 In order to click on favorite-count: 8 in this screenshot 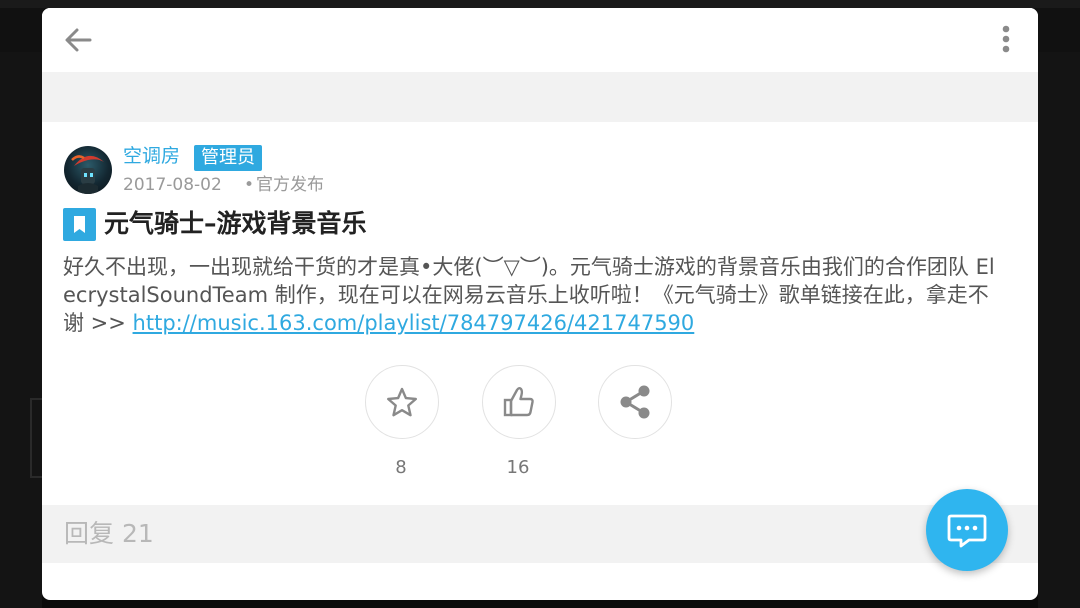, I will do `click(401, 467)`.